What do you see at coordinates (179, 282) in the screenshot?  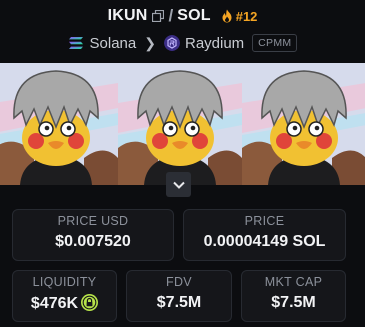 I see `fdv-label: FDV` at bounding box center [179, 282].